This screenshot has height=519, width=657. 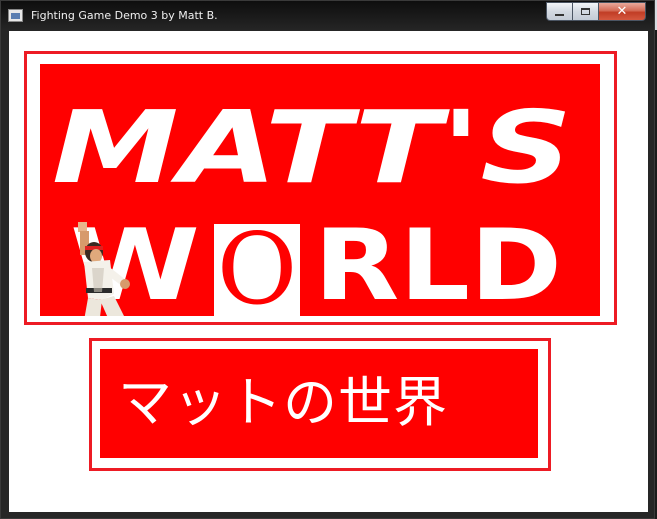 I want to click on title-bar: Fighting Game Demo 3 by Matt B. ✕, so click(x=327, y=16).